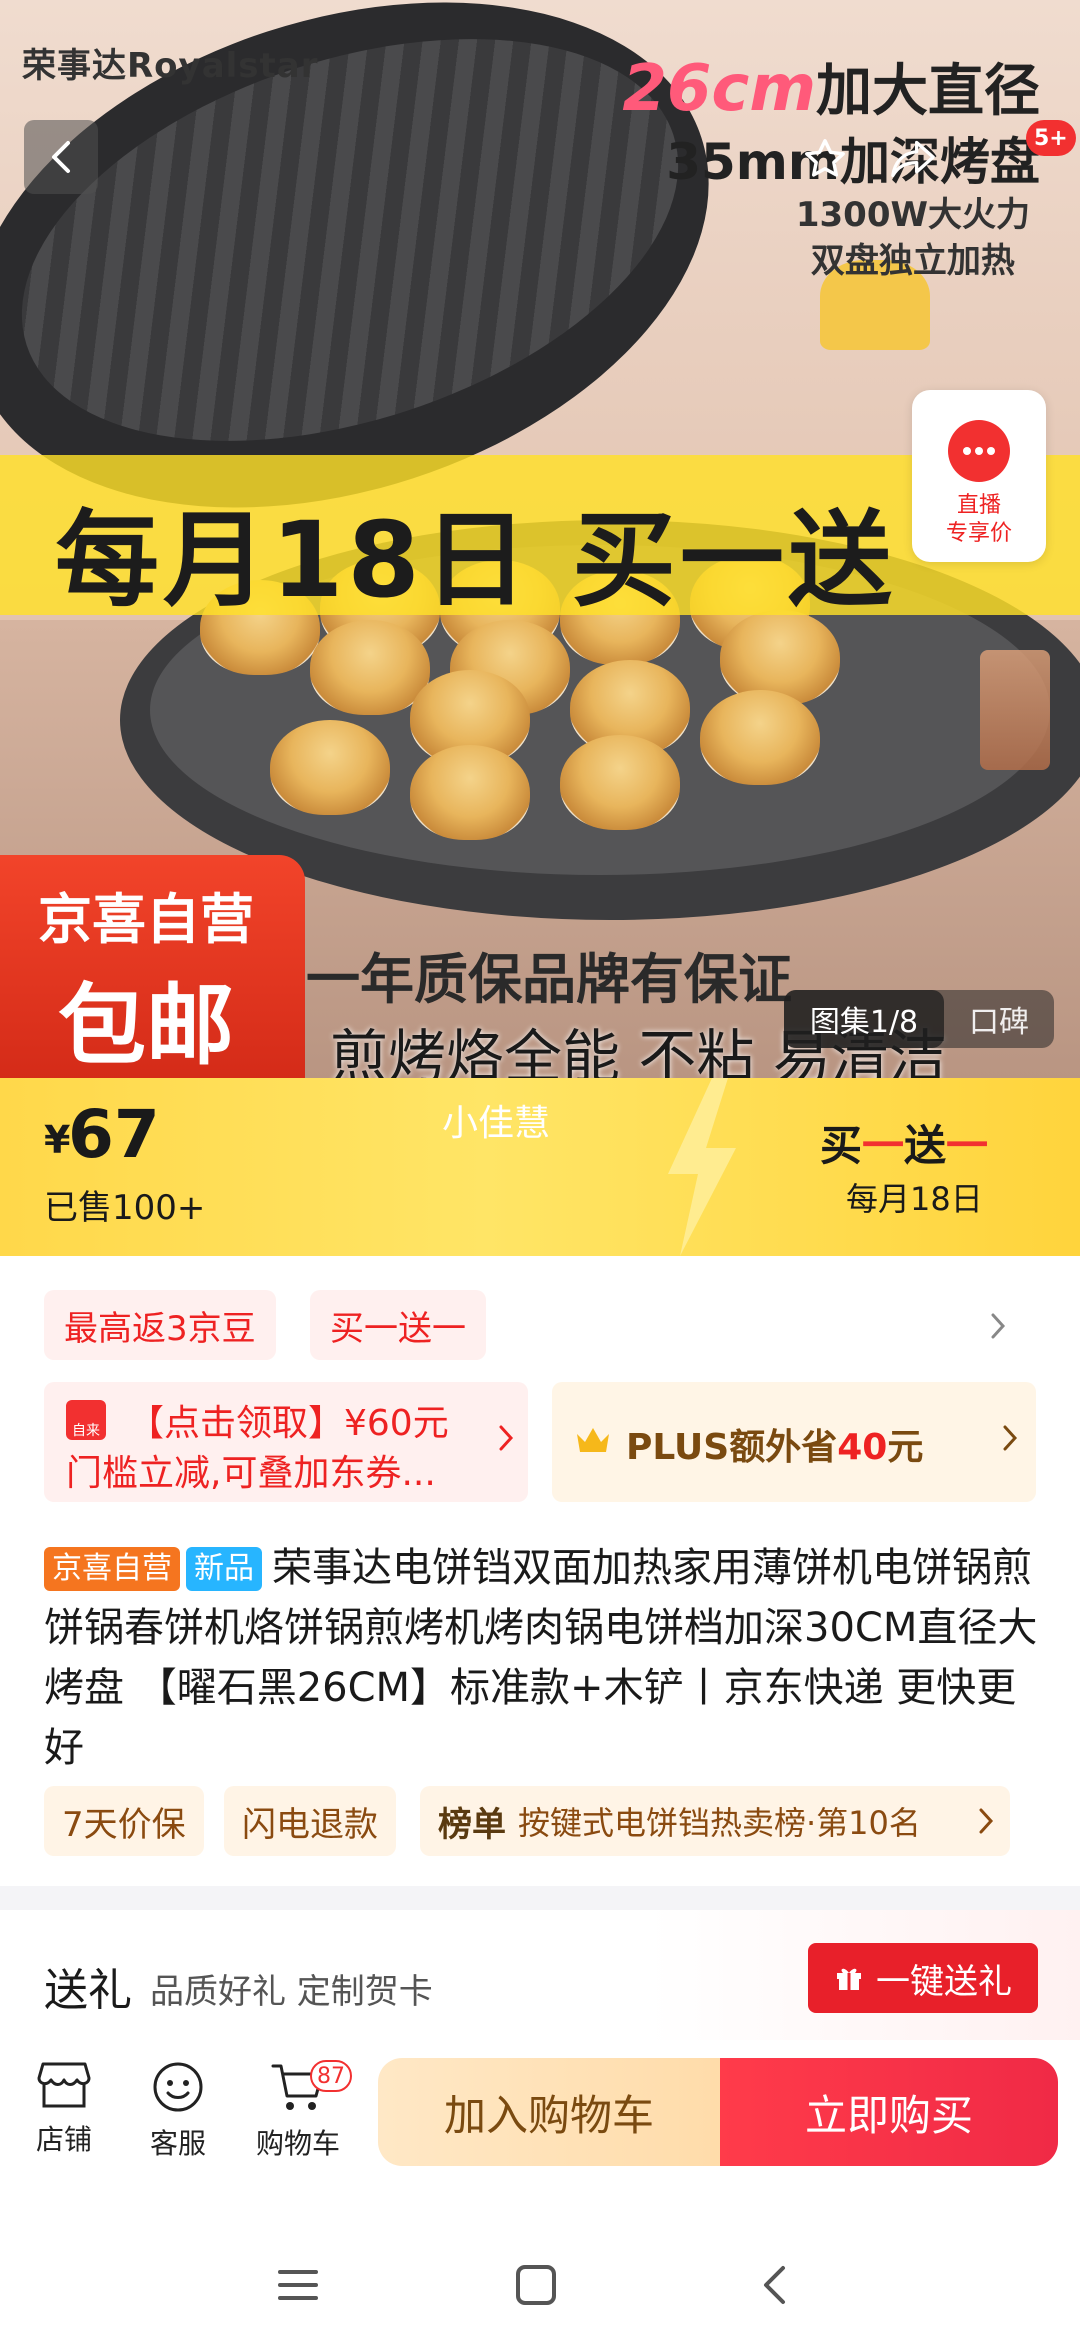  Describe the element at coordinates (398, 1325) in the screenshot. I see `b1g1-chip: 买一送一` at that location.